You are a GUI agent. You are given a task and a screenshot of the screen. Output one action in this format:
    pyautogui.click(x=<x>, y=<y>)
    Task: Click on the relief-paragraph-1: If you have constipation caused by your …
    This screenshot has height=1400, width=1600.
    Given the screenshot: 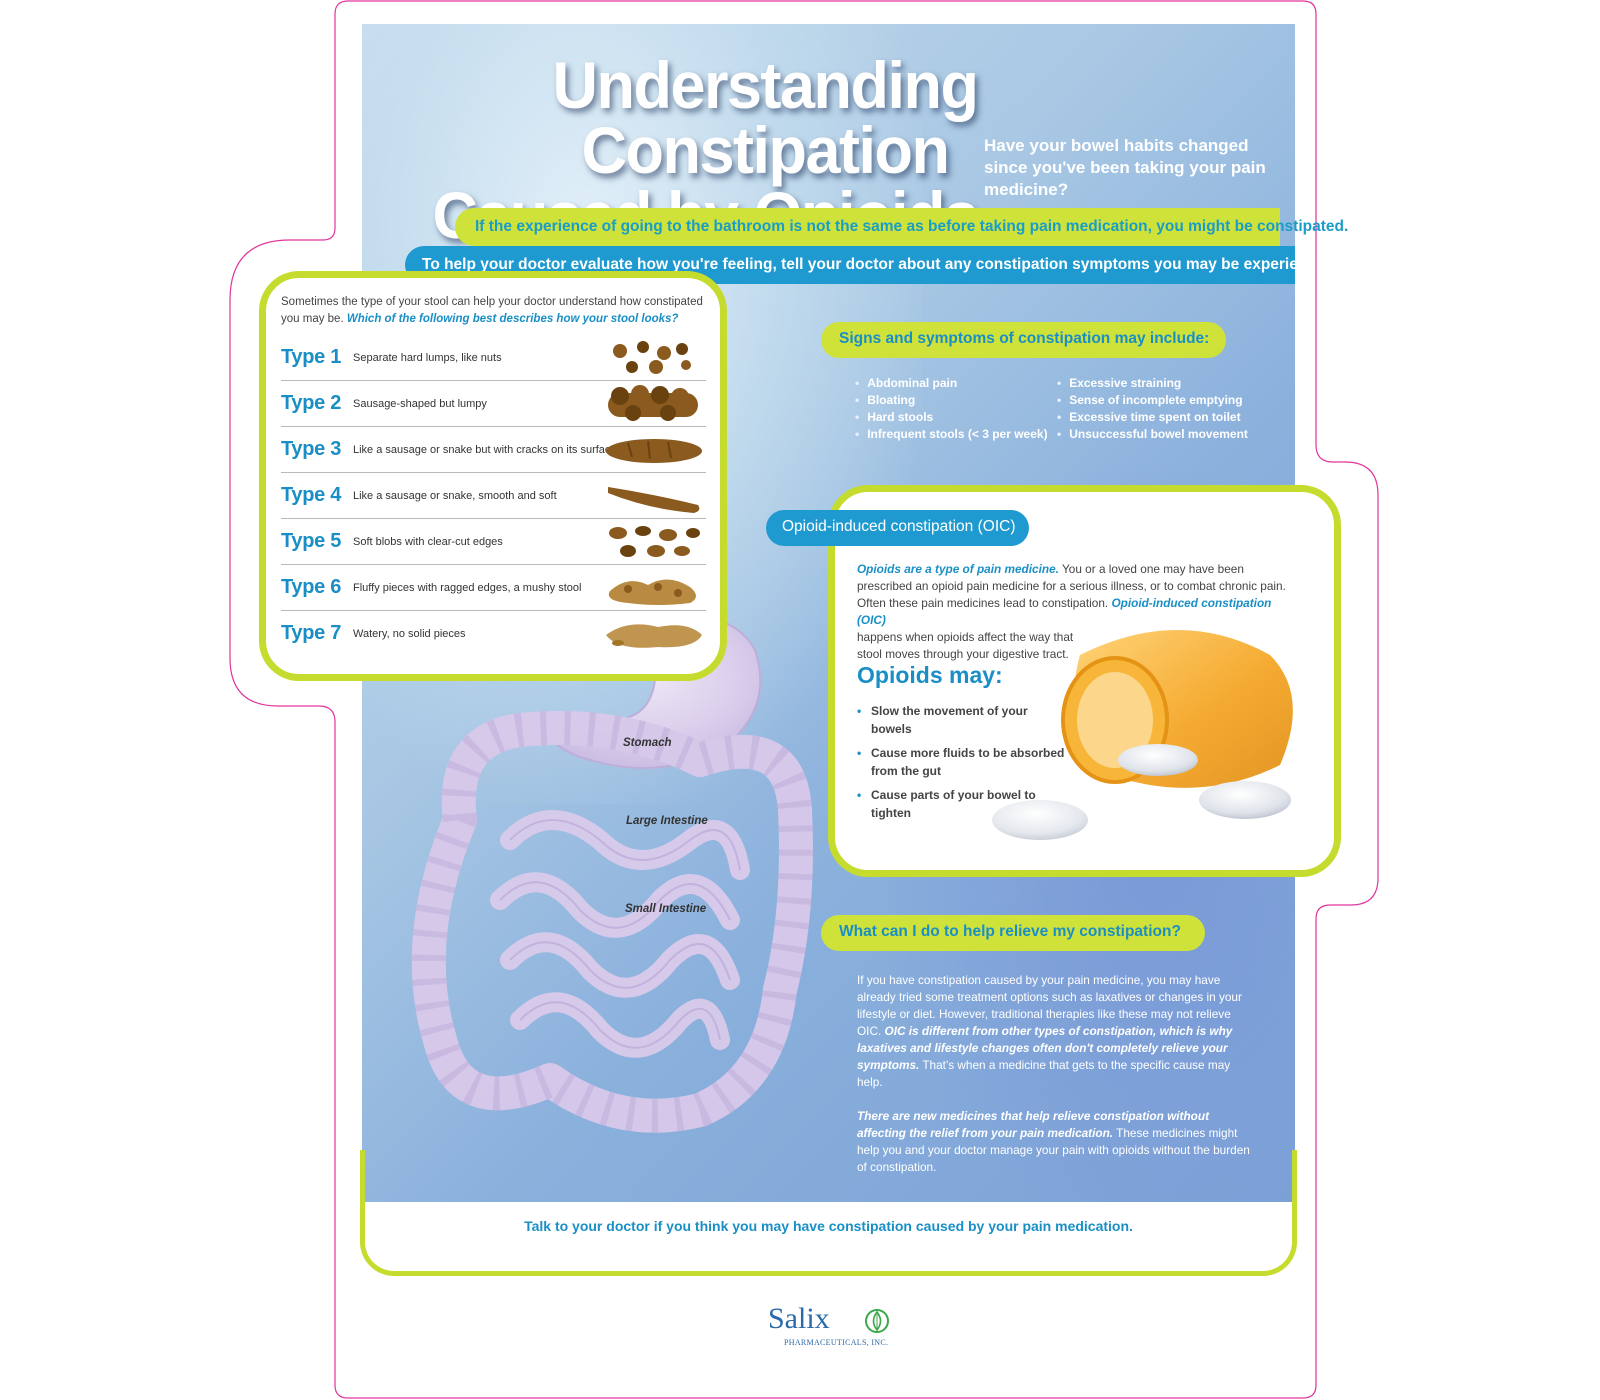 What is the action you would take?
    pyautogui.click(x=1057, y=1031)
    